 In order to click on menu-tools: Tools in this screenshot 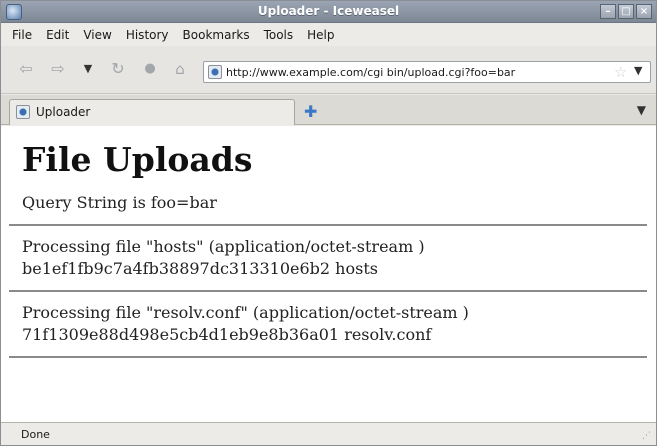, I will do `click(279, 35)`.